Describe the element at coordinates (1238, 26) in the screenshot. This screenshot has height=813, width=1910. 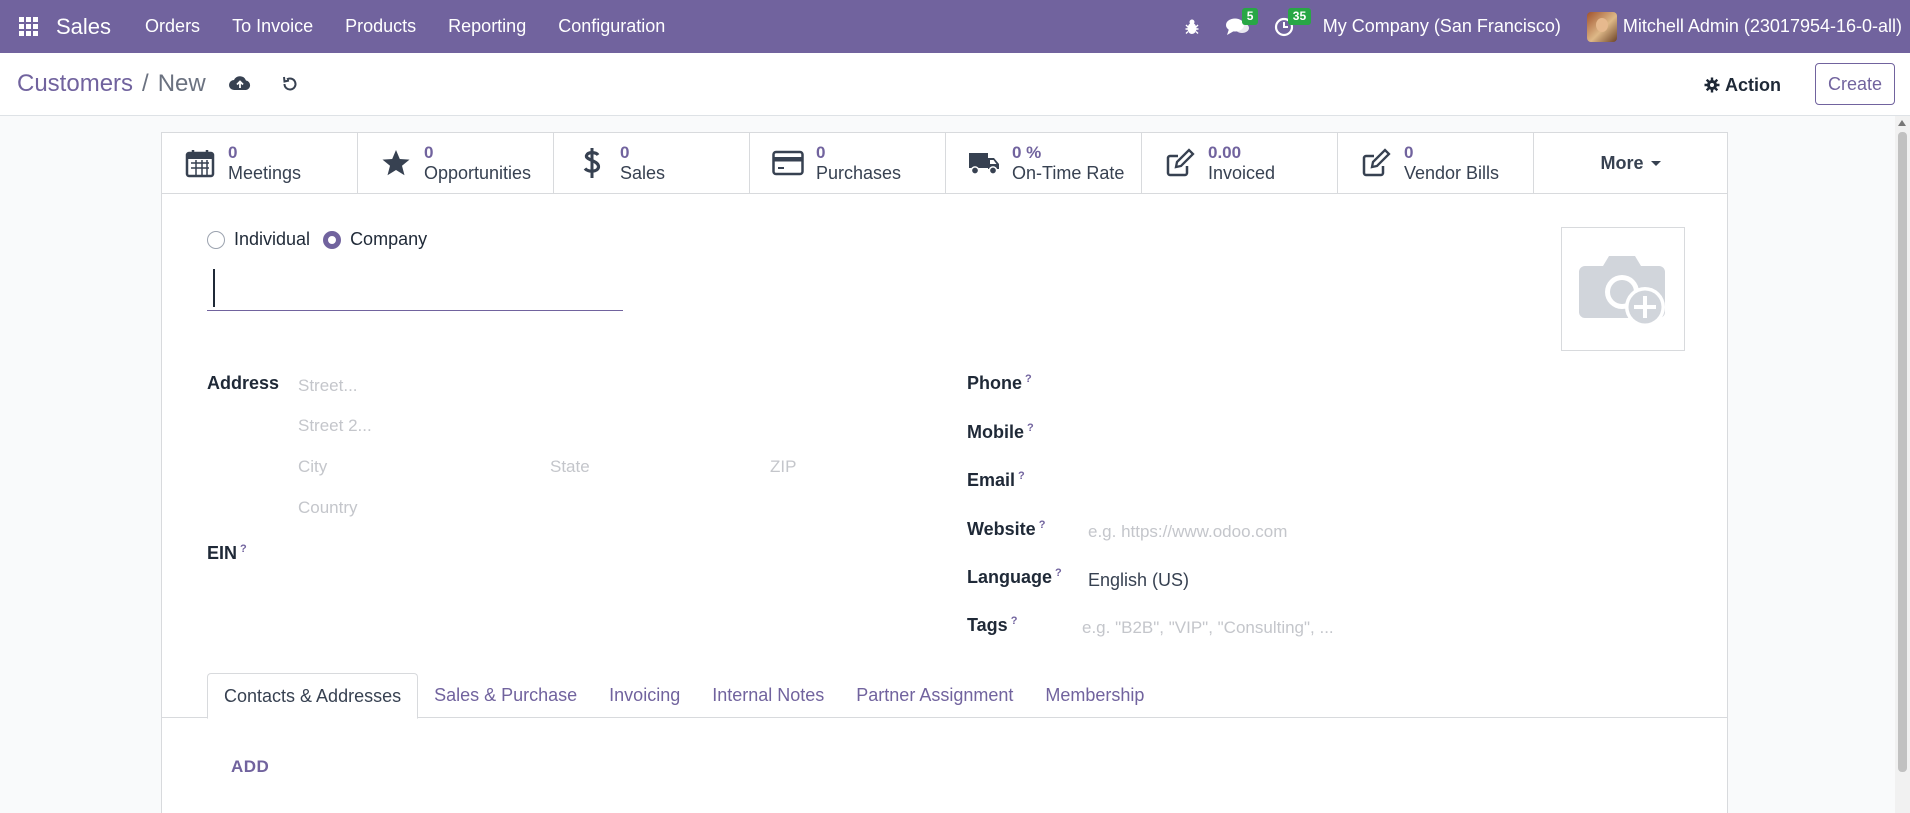
I see `messages-chat-icon: 5` at that location.